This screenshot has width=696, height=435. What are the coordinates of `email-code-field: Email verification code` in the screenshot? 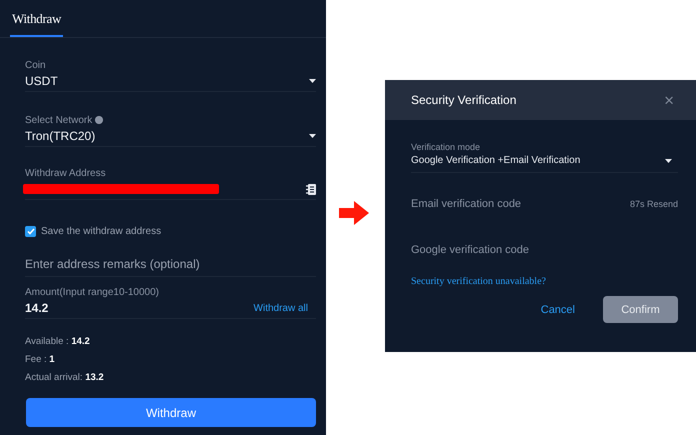 It's located at (520, 204).